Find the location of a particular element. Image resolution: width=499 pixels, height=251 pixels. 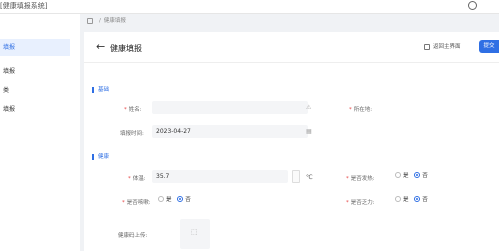

fatigue-no-label: 否 is located at coordinates (425, 200).